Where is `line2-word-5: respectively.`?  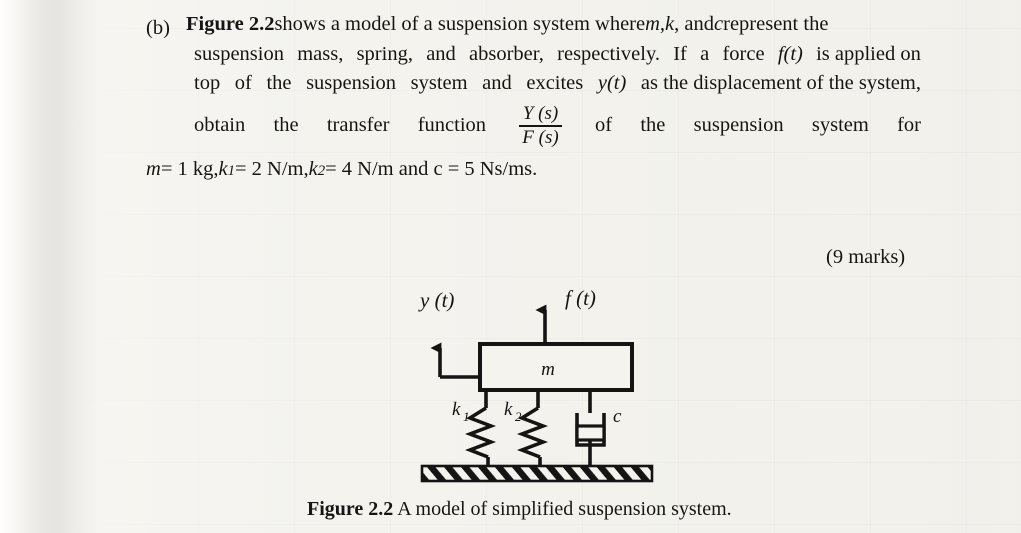
line2-word-5: respectively. is located at coordinates (608, 53).